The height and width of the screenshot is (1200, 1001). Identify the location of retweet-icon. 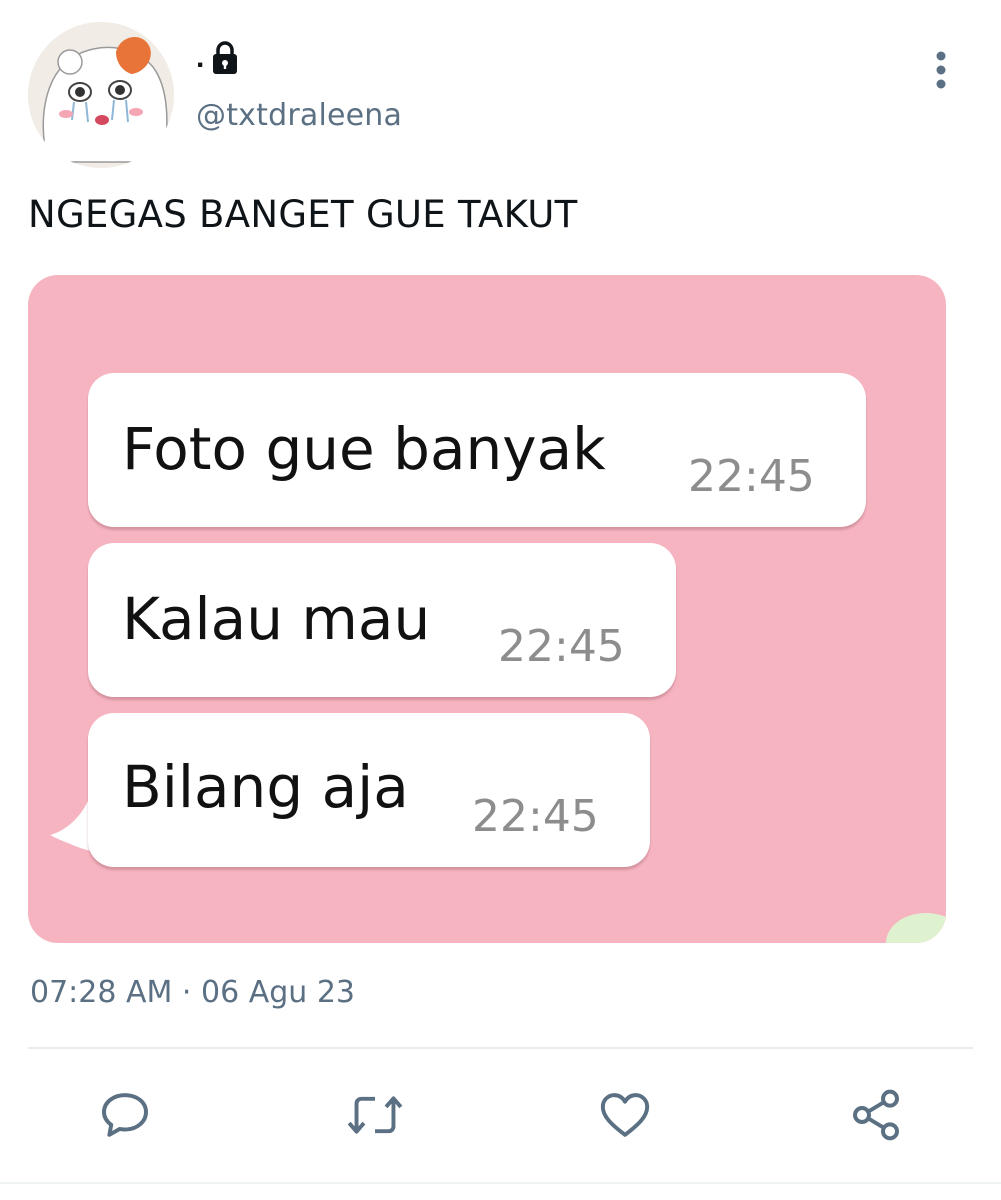
(375, 1115).